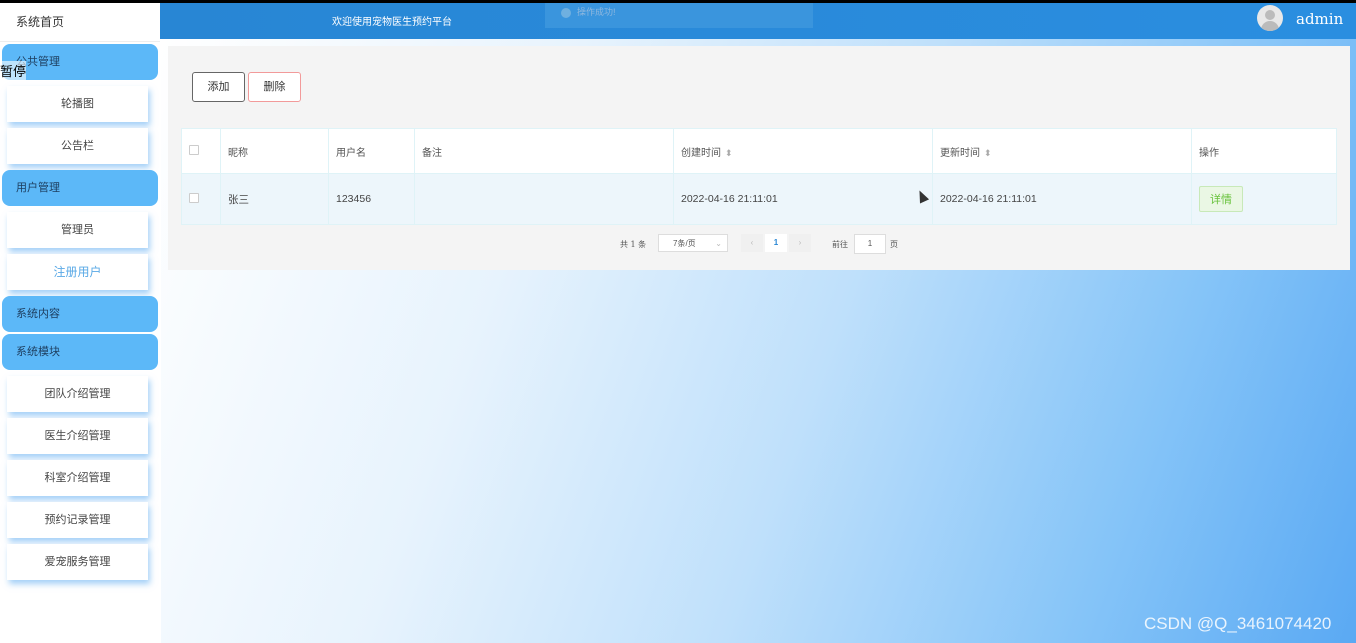  Describe the element at coordinates (194, 149) in the screenshot. I see `select-all-checkbox` at that location.